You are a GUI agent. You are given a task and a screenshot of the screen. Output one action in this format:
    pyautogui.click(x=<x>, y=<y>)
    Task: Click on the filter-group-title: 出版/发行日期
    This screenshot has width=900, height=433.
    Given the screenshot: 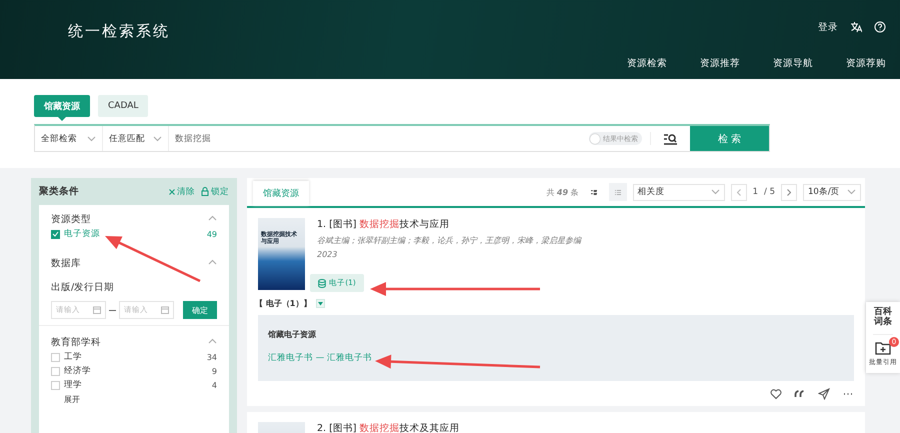 What is the action you would take?
    pyautogui.click(x=82, y=287)
    